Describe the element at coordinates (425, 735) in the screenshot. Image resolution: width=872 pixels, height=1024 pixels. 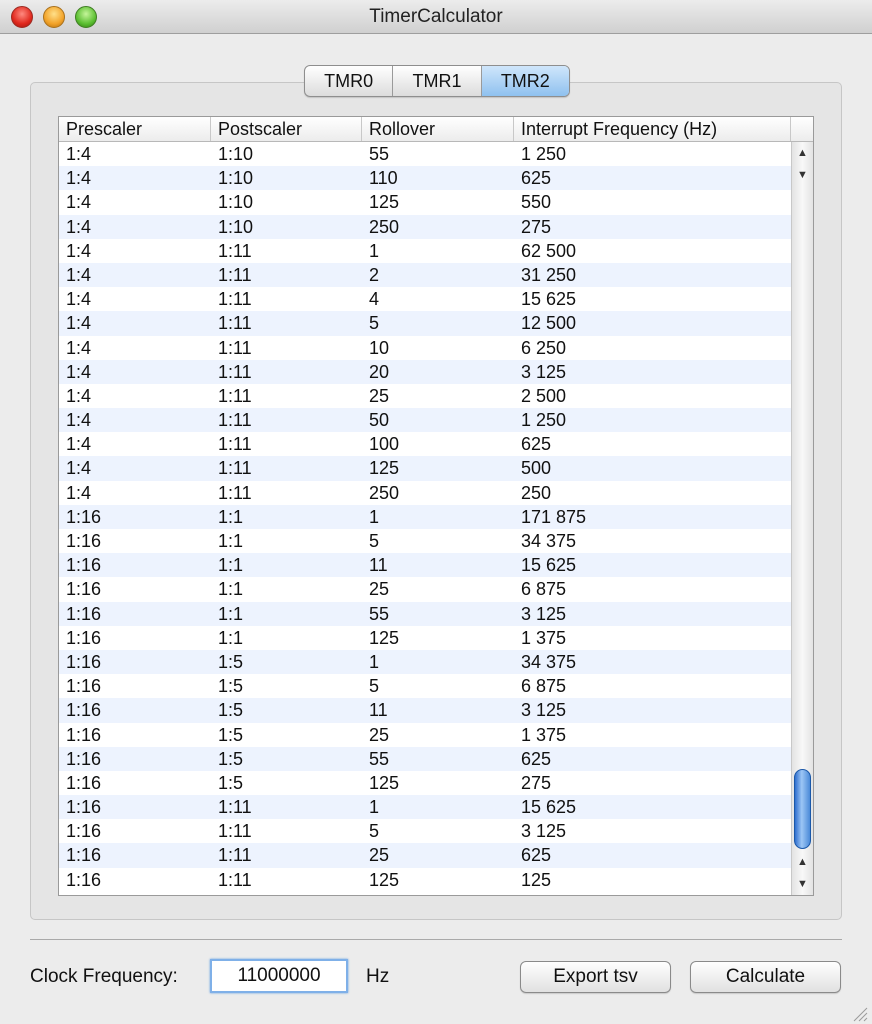
I see `table-row: 1:16 1:5 25 1 375` at that location.